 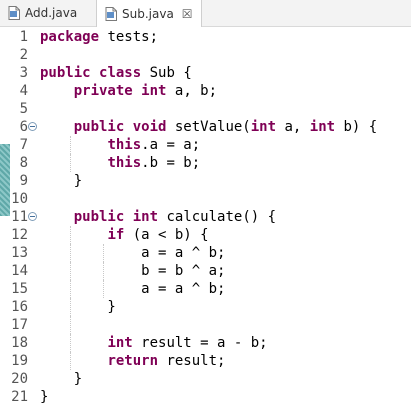 I want to click on code-text: return result;, so click(x=132, y=361).